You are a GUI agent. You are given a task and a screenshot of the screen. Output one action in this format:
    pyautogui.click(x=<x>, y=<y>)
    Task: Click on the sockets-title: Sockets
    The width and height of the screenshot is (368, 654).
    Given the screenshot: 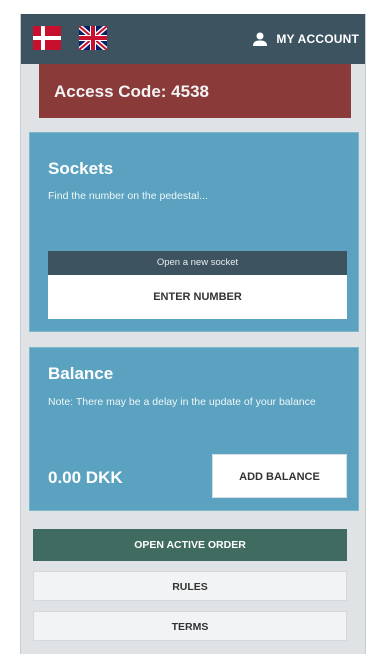 What is the action you would take?
    pyautogui.click(x=81, y=168)
    